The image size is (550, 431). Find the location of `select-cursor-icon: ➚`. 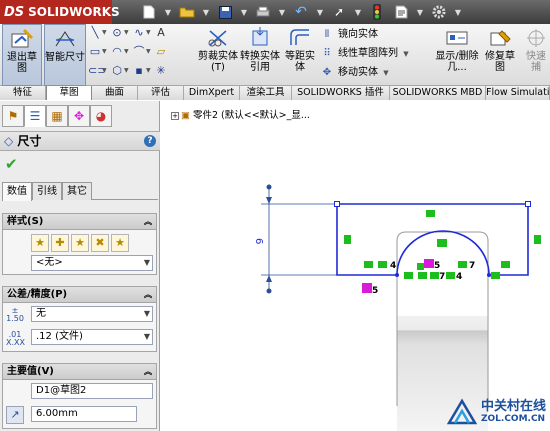

select-cursor-icon: ➚ is located at coordinates (339, 12).